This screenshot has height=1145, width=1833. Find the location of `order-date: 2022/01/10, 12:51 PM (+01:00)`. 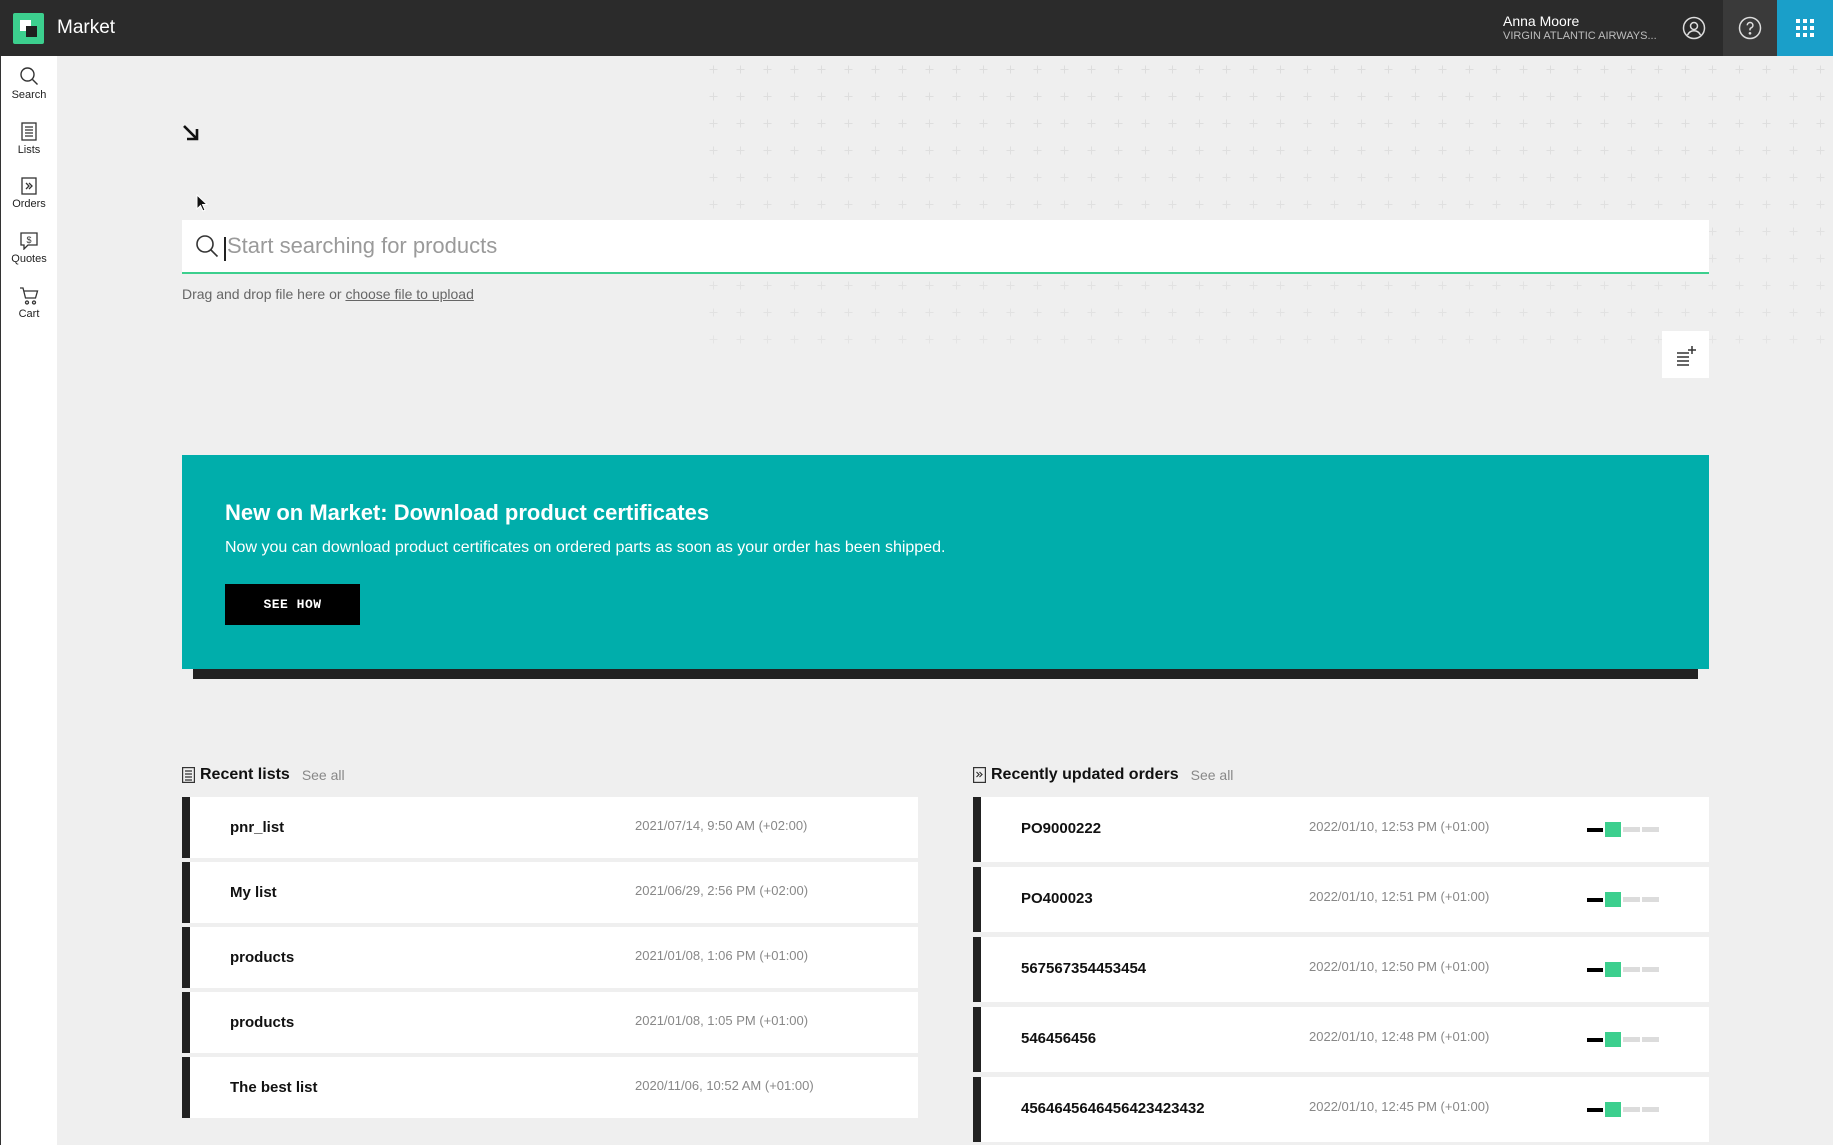

order-date: 2022/01/10, 12:51 PM (+01:00) is located at coordinates (1399, 896).